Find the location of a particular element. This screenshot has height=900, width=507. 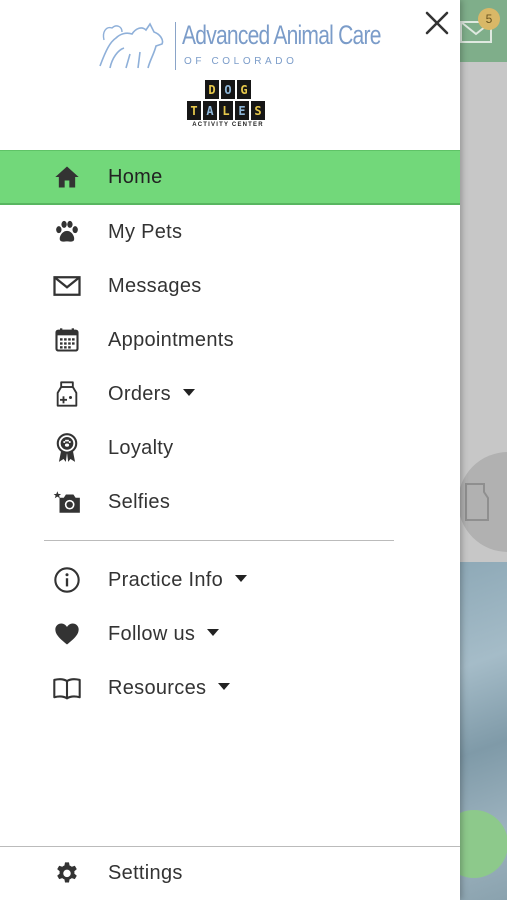

menu-item-appointments: Appointments is located at coordinates (230, 340).